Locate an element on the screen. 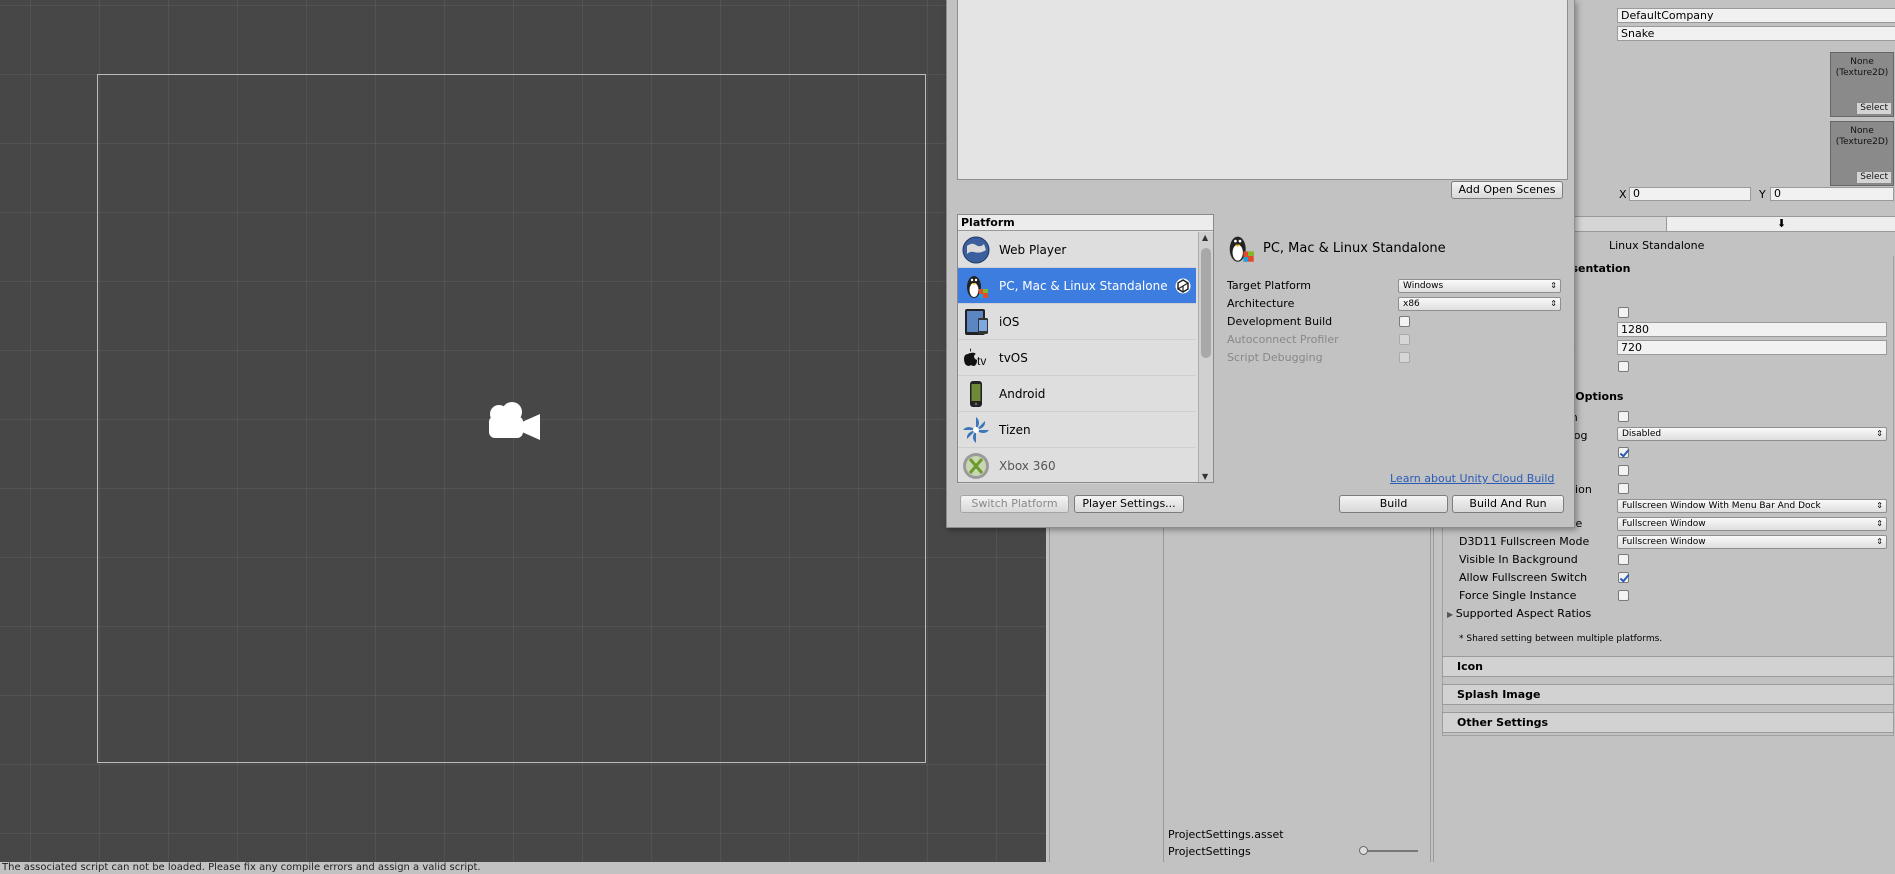  option-checkbox-checked is located at coordinates (1623, 452).